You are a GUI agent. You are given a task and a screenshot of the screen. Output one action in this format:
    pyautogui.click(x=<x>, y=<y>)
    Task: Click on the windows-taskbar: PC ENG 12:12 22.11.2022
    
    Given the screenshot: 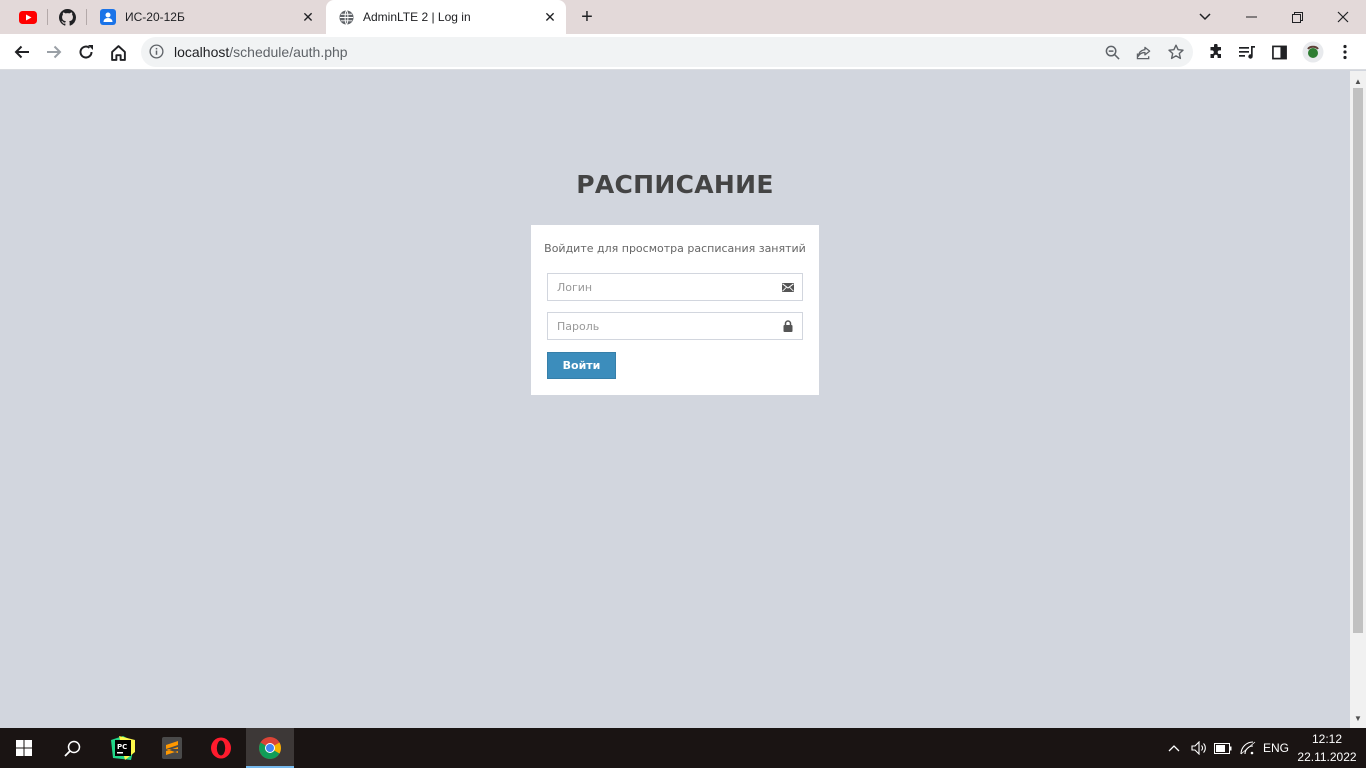 What is the action you would take?
    pyautogui.click(x=683, y=748)
    